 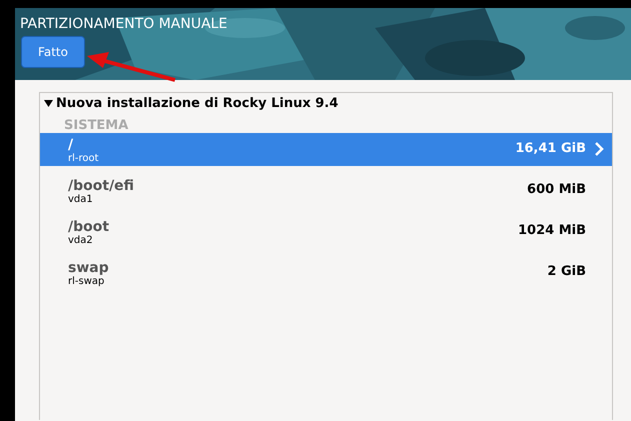 What do you see at coordinates (197, 103) in the screenshot?
I see `installation-title: Nuova installazione di Rocky Linux 9.4` at bounding box center [197, 103].